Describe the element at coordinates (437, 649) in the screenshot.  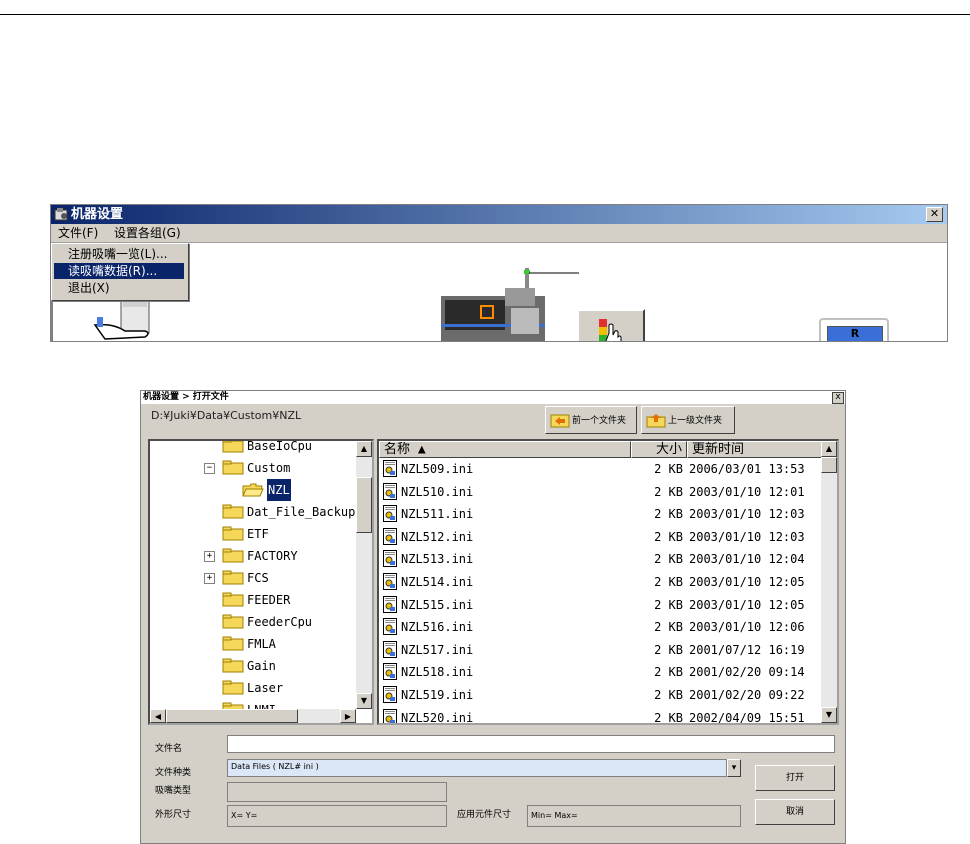
I see `file-name: NZL517.ini` at that location.